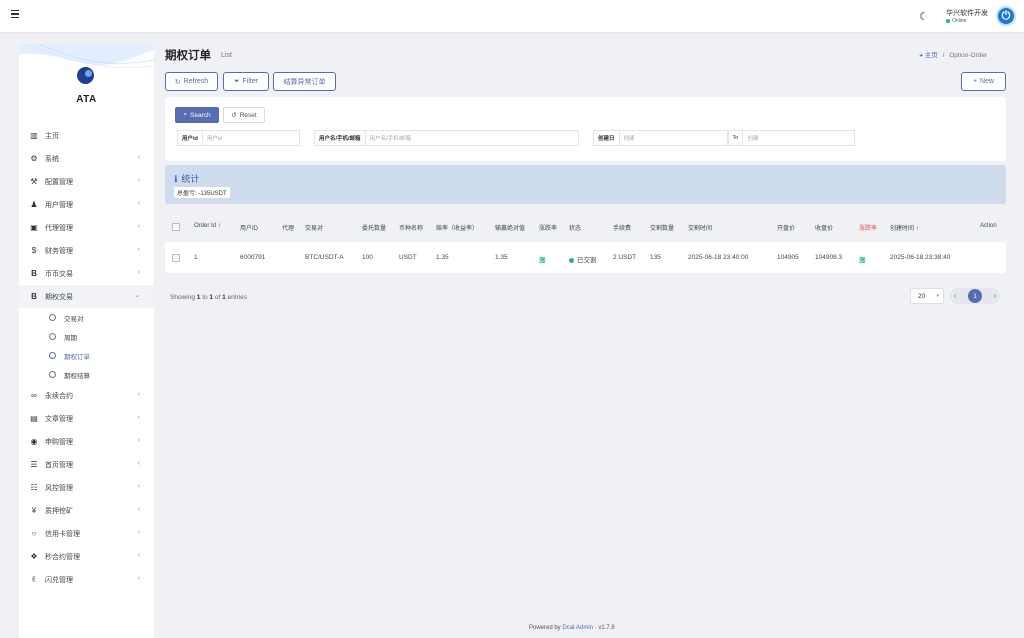 Image resolution: width=1024 pixels, height=638 pixels. What do you see at coordinates (200, 115) in the screenshot?
I see `search-label: Search` at bounding box center [200, 115].